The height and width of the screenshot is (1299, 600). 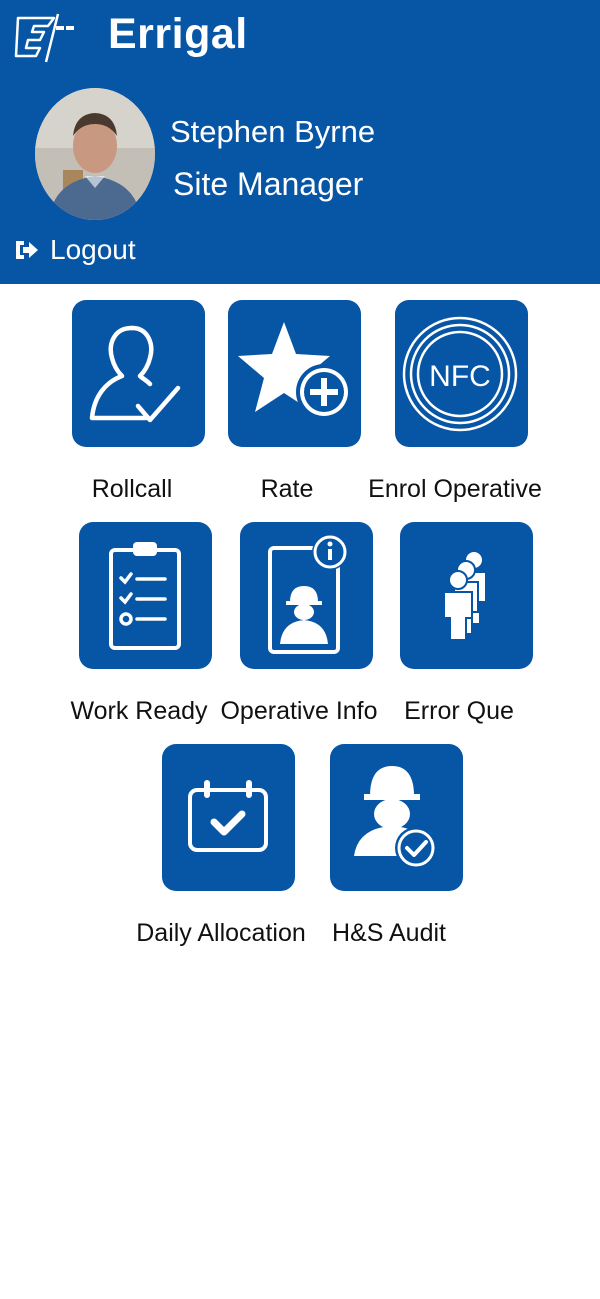 I want to click on rollcall-tile, so click(x=138, y=373).